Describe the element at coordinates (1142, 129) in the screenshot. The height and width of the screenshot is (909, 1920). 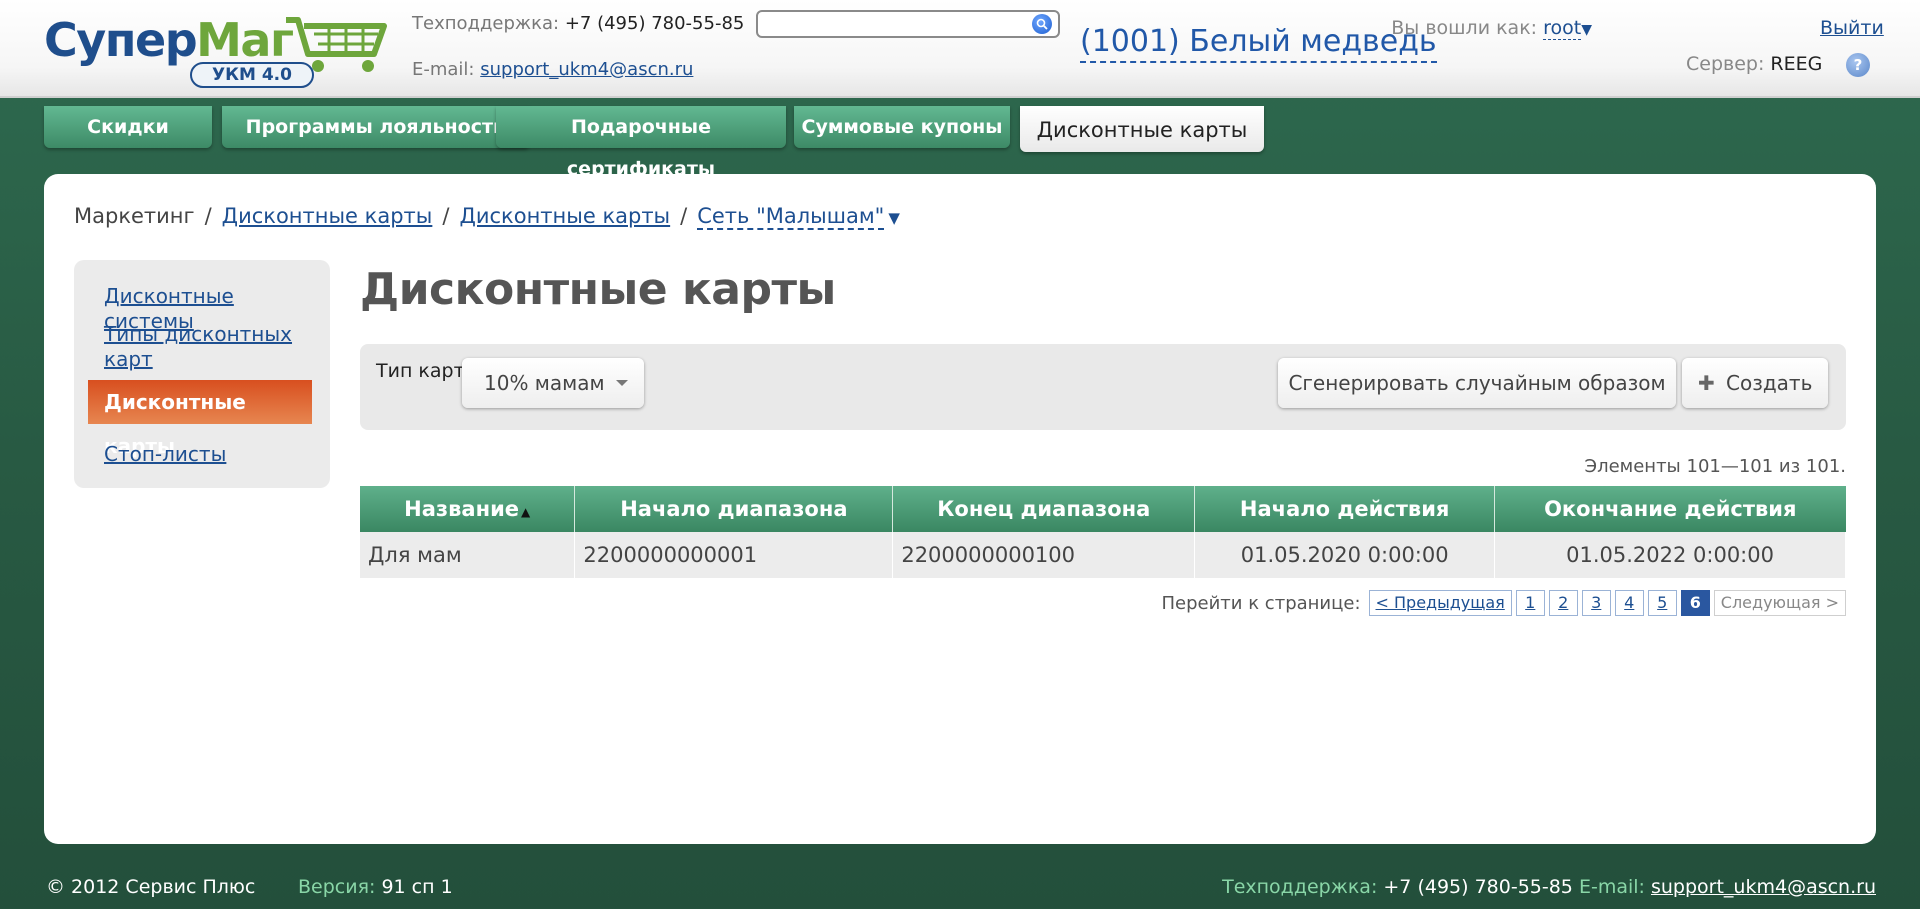
I see `tab-discount-cards: Дисконтные карты` at that location.